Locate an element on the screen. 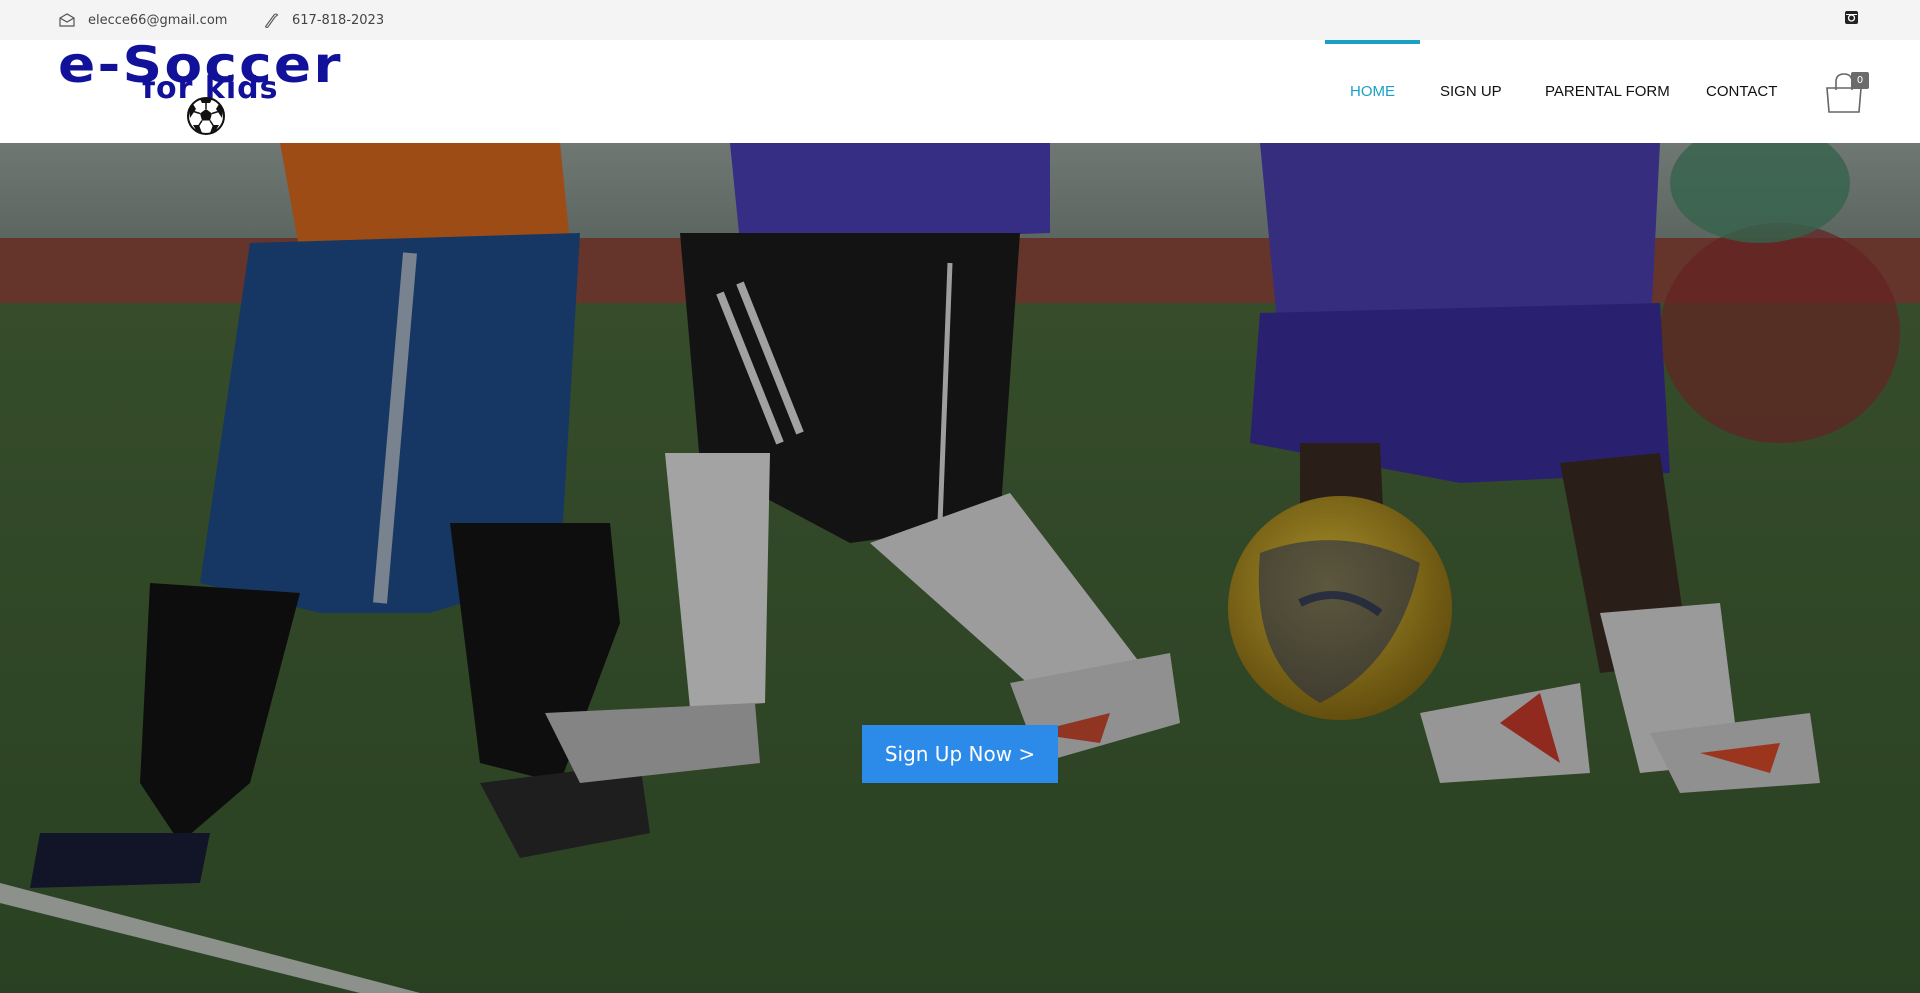 The width and height of the screenshot is (1920, 993). phone-contact: 617-818-2023 is located at coordinates (323, 20).